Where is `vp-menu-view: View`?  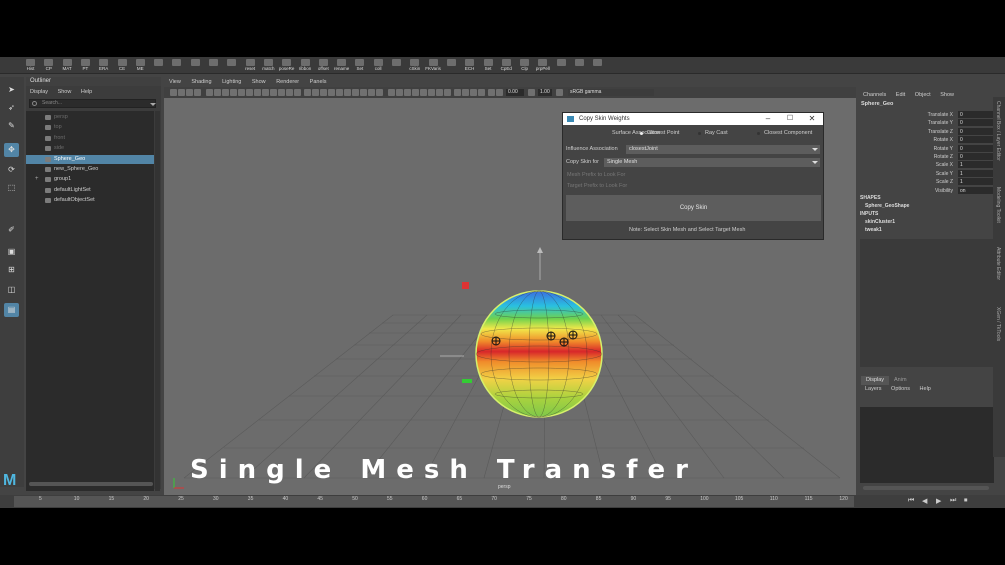 vp-menu-view: View is located at coordinates (175, 82).